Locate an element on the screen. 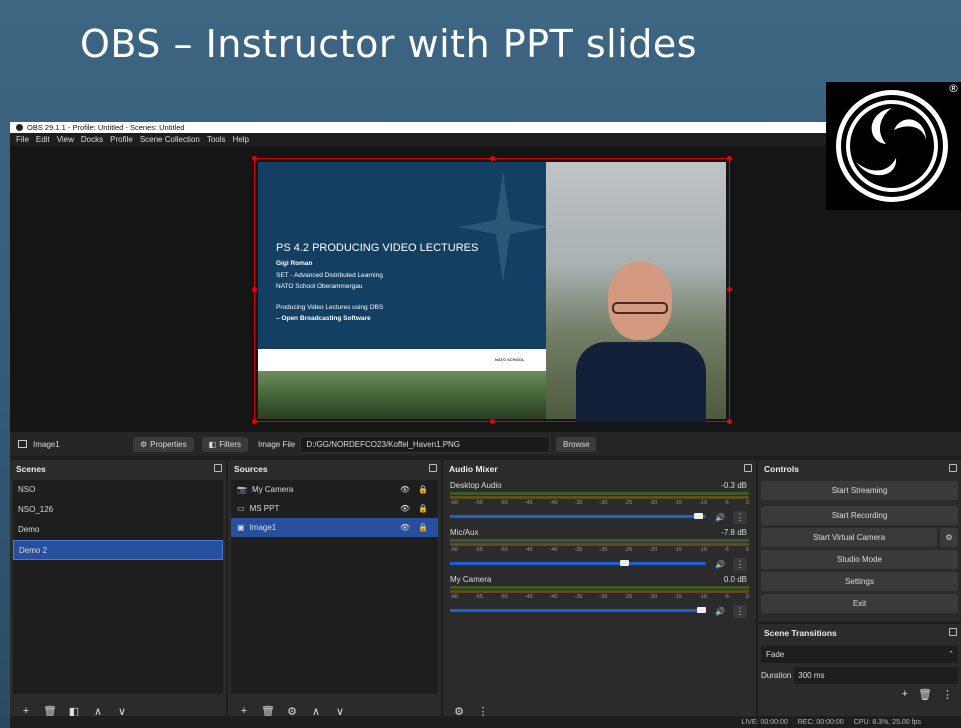  resize-handle-b is located at coordinates (492, 421).